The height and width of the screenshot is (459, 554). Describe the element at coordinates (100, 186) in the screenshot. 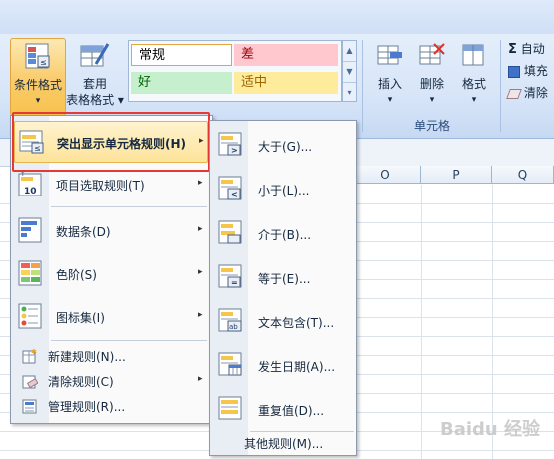

I see `menu-item-label: 项目选取规则(T)` at that location.